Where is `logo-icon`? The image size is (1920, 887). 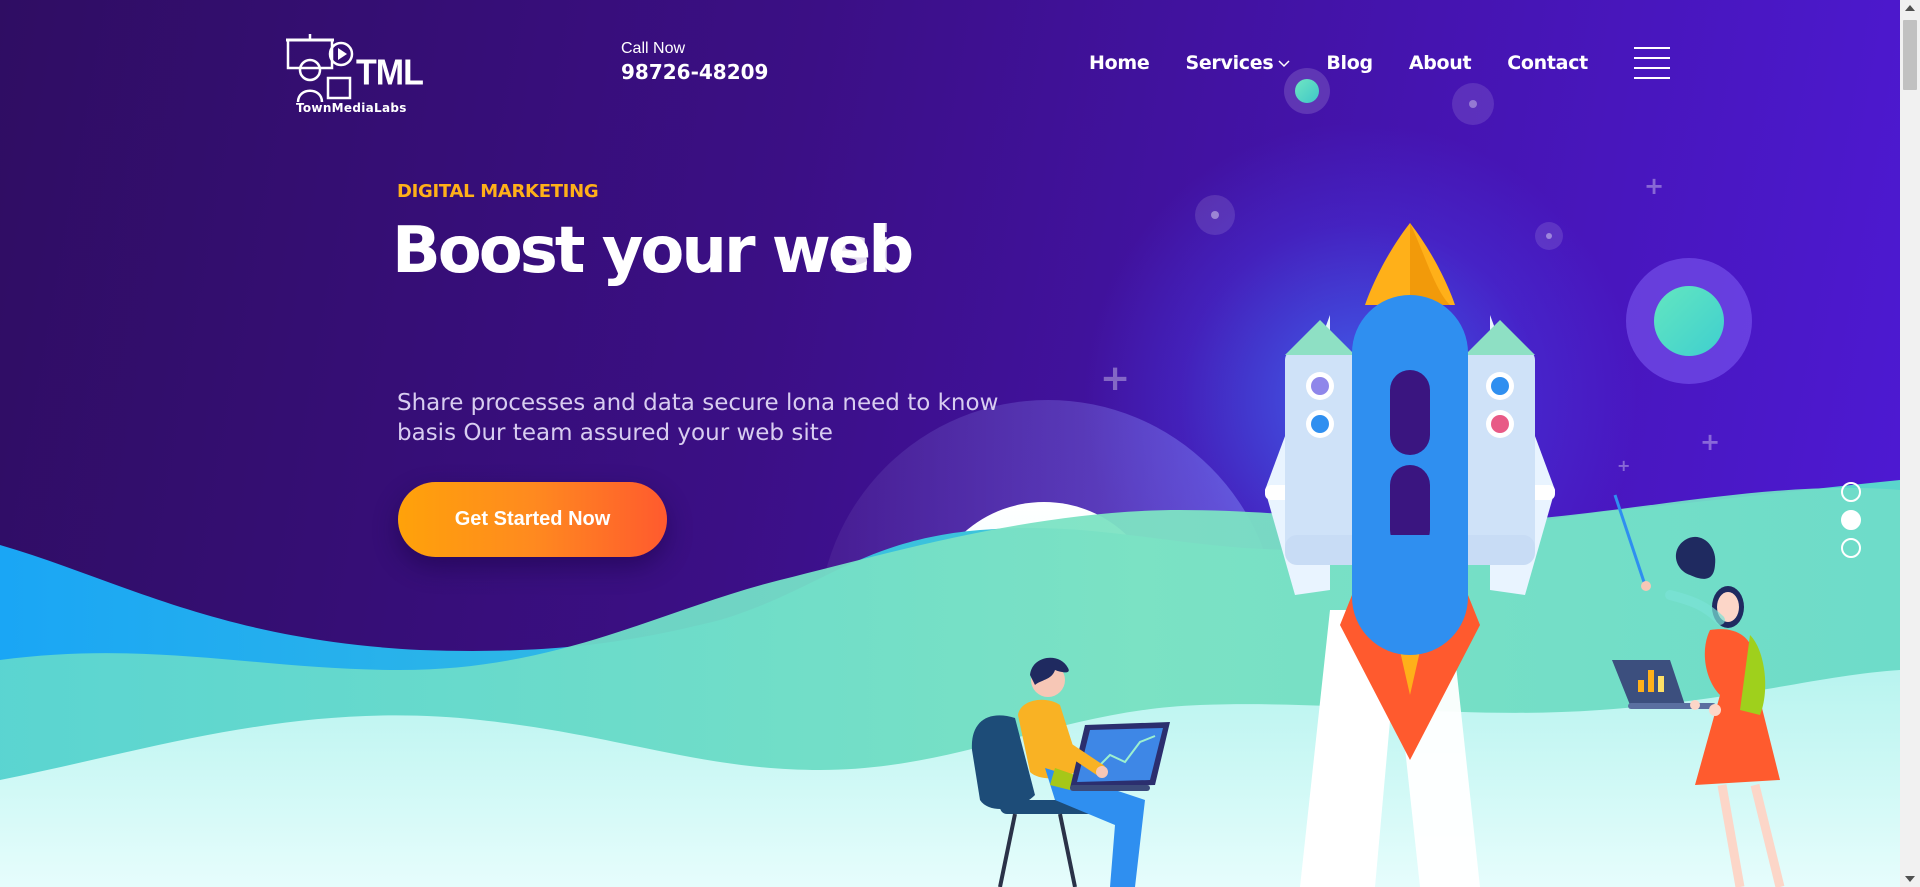
logo-icon is located at coordinates (320, 68).